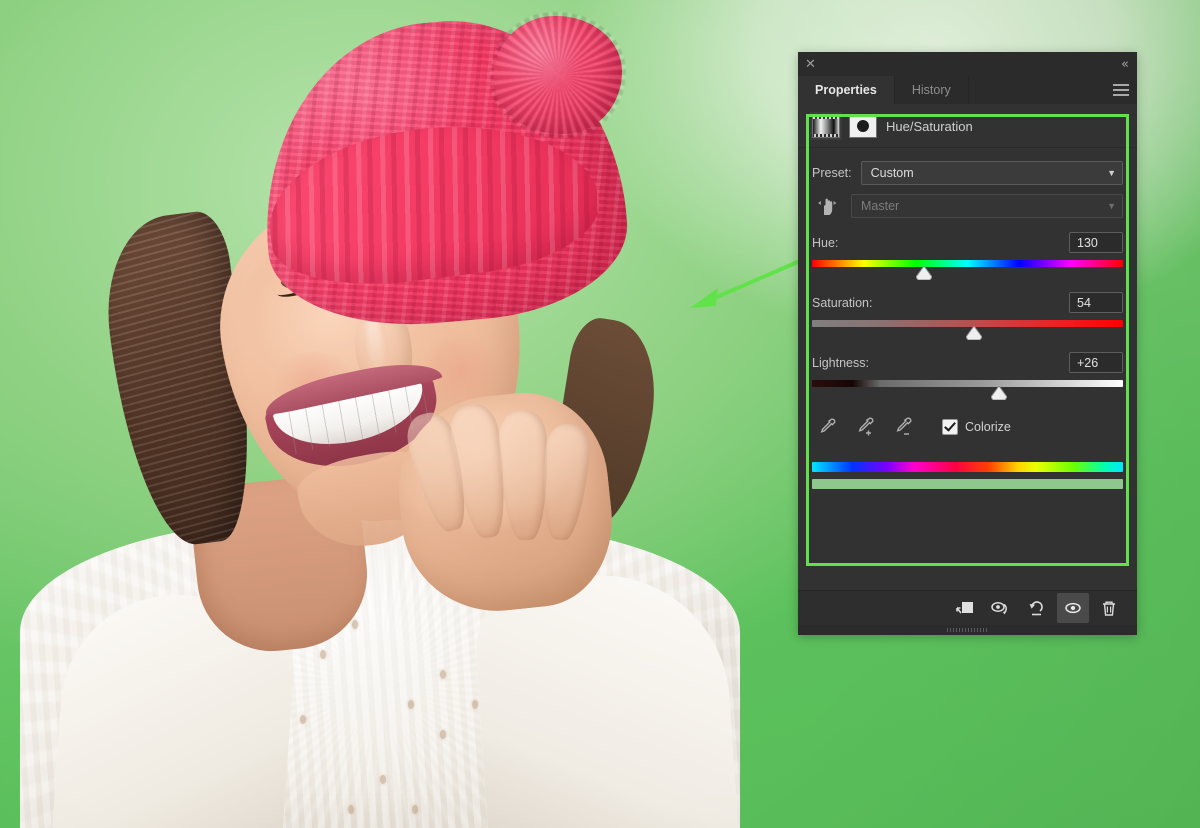 The height and width of the screenshot is (828, 1200). What do you see at coordinates (950, 427) in the screenshot?
I see `checkbox-checked-icon` at bounding box center [950, 427].